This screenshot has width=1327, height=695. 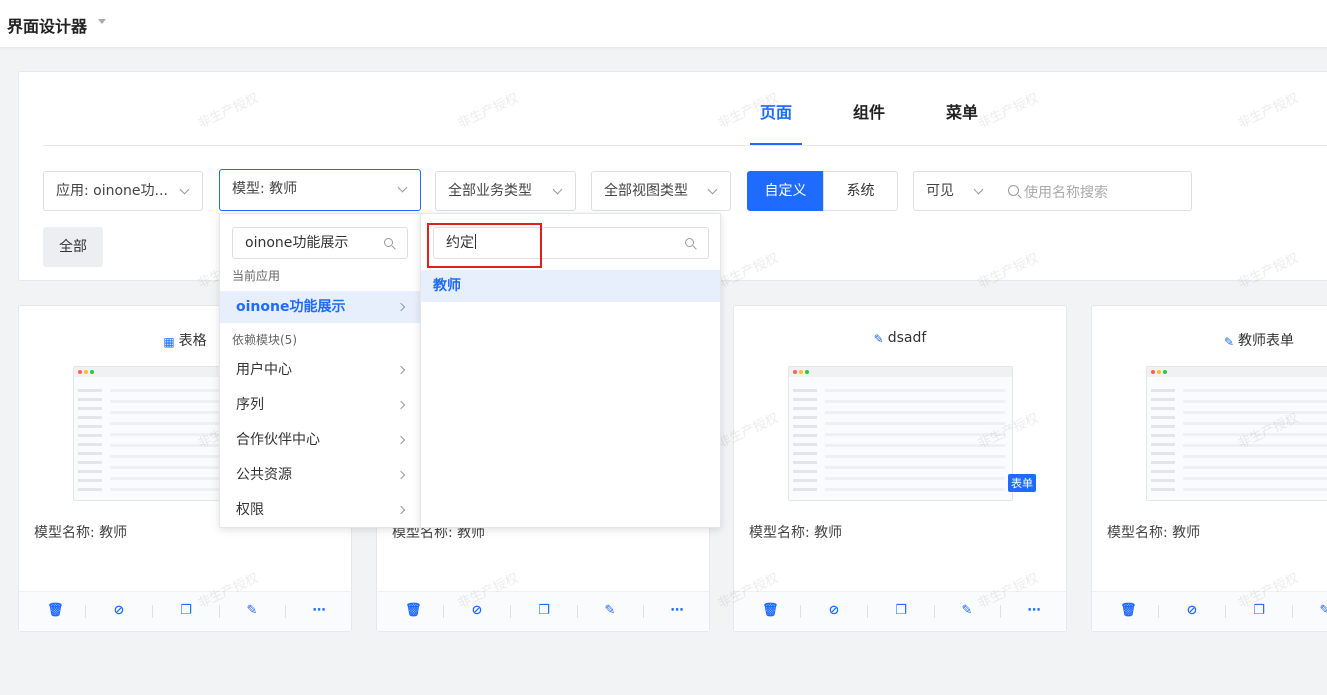 I want to click on card-actions: 🗑 ⊘ ❐ ✎, so click(x=1209, y=611).